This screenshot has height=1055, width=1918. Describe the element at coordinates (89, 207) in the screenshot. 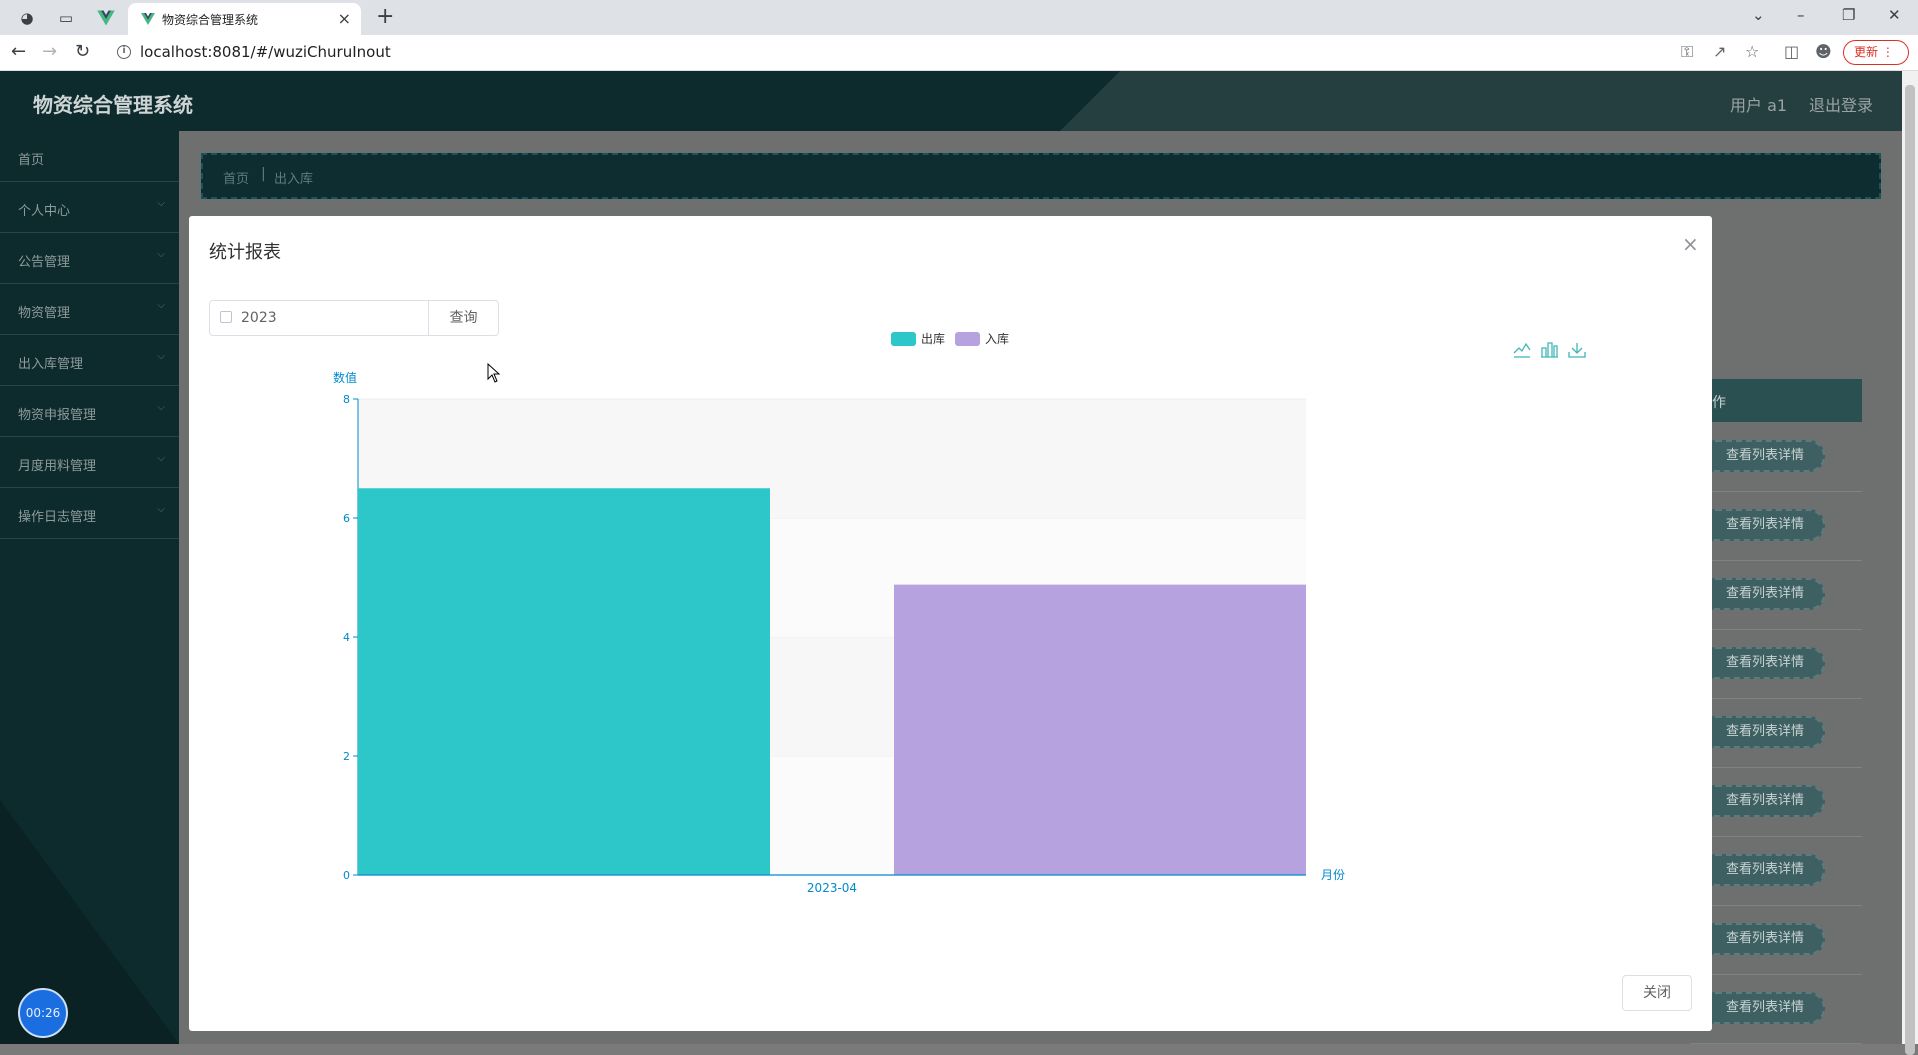

I see `sidebar-item-1: 个人中心 ⌵` at that location.